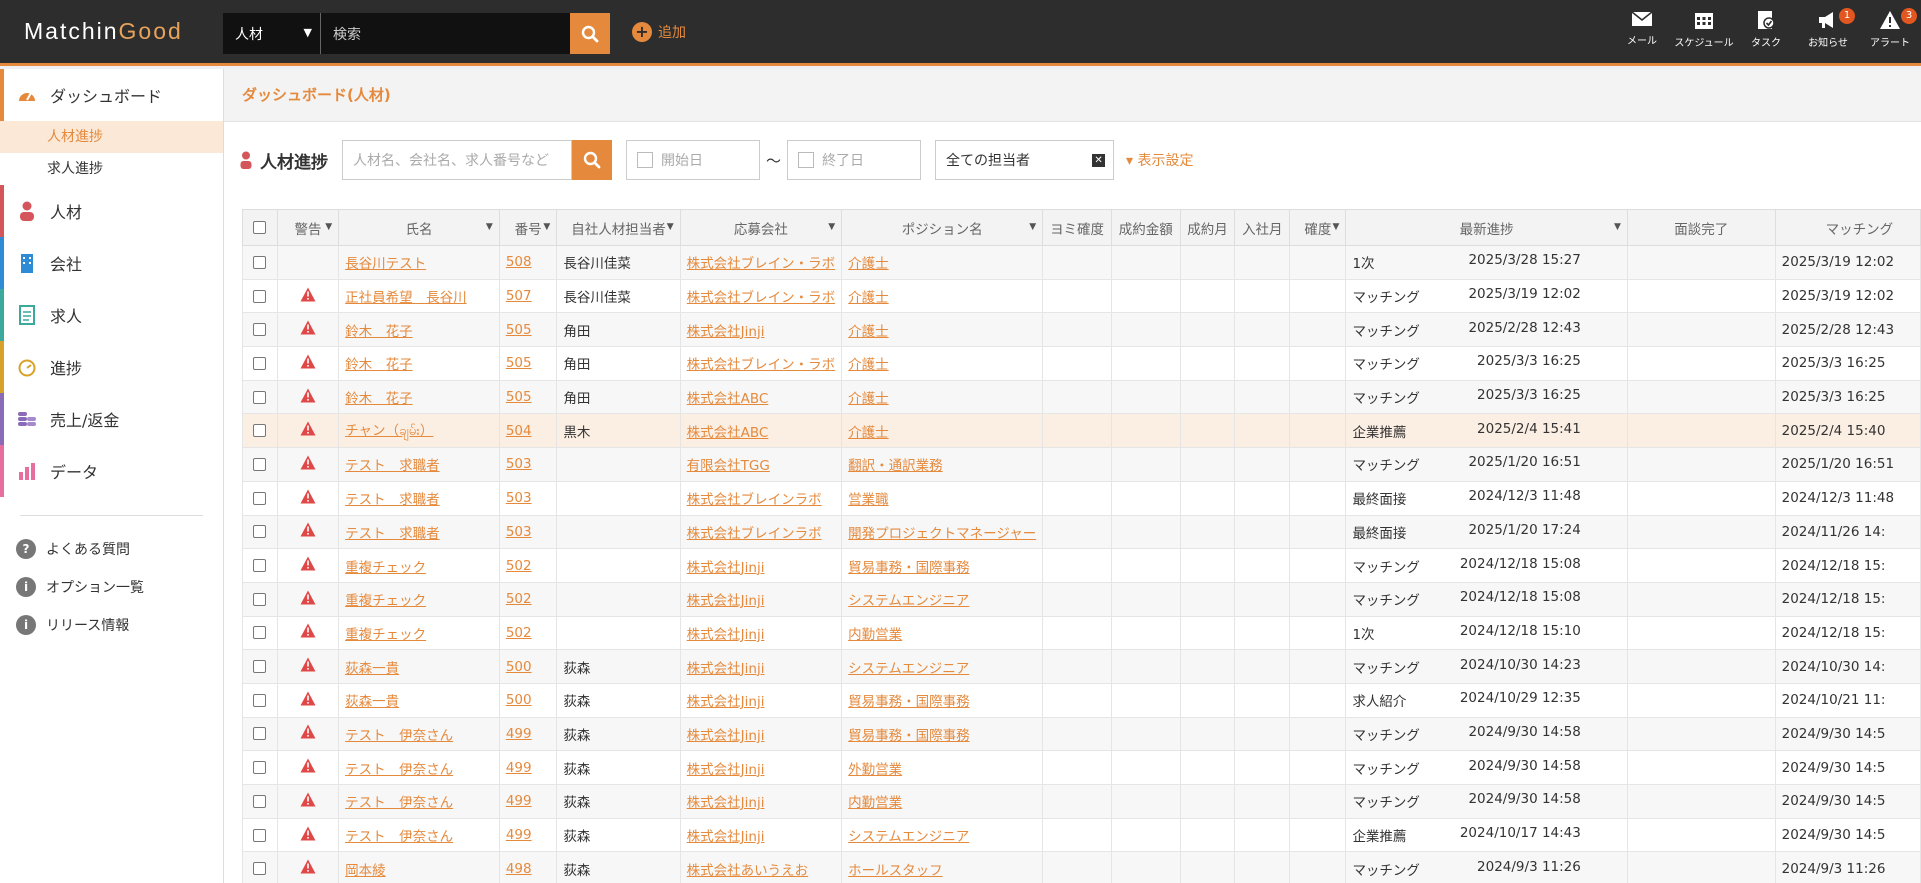 This screenshot has width=1921, height=883. Describe the element at coordinates (260, 227) in the screenshot. I see `select-all-checkbox` at that location.